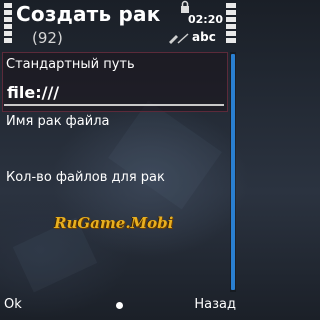  What do you see at coordinates (165, 155) in the screenshot?
I see `background-shard` at bounding box center [165, 155].